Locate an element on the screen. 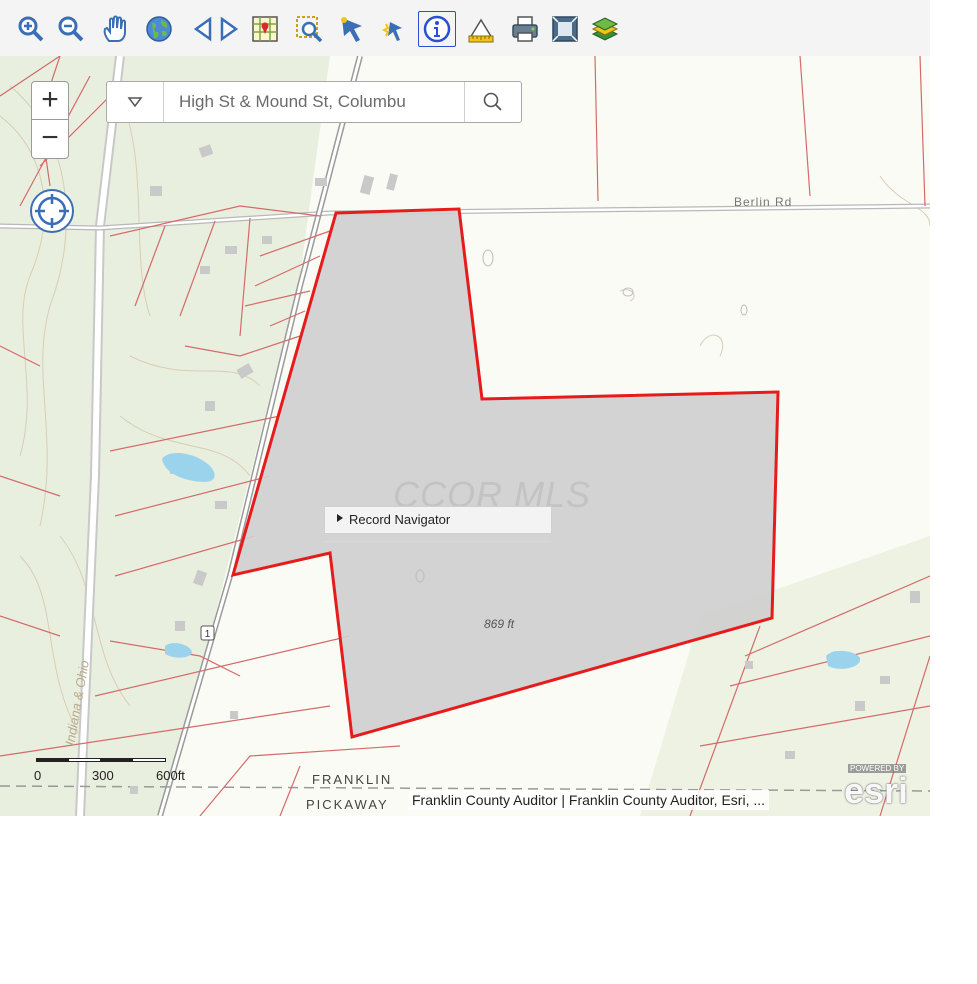 The height and width of the screenshot is (984, 977). identify-tool is located at coordinates (437, 29).